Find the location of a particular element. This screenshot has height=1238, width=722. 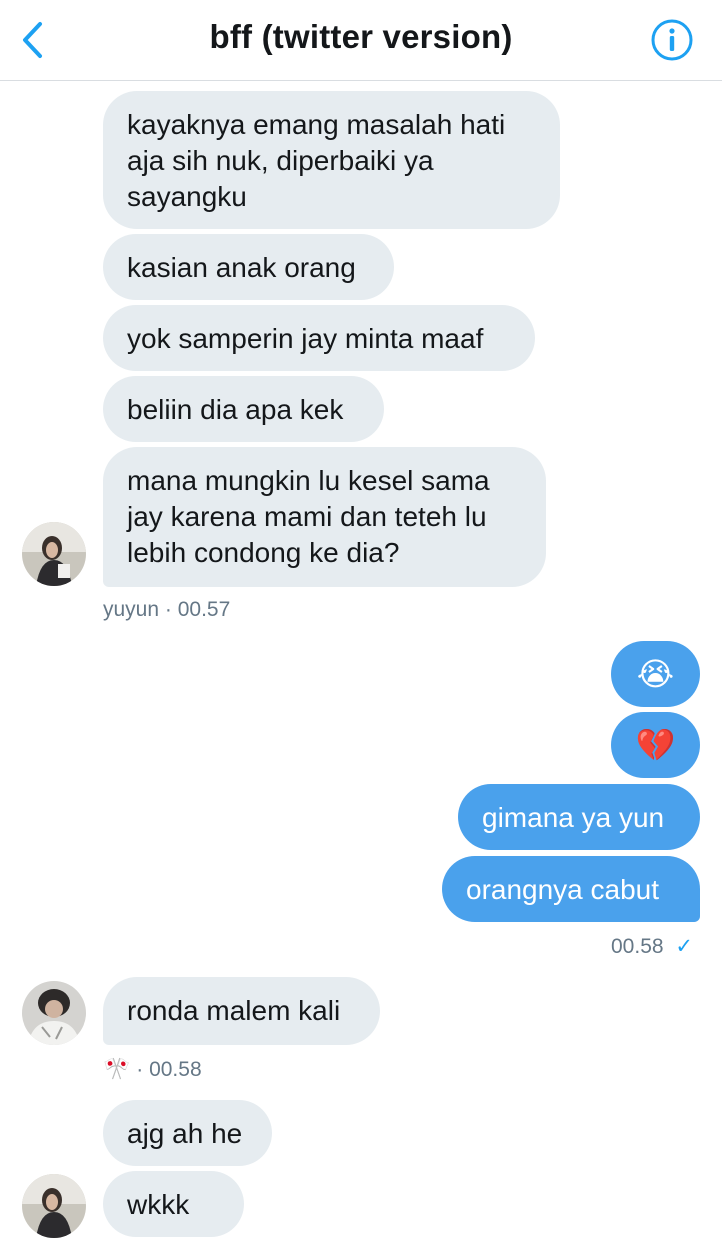

message-meta: 🎌 · 00.58 is located at coordinates (152, 1069).